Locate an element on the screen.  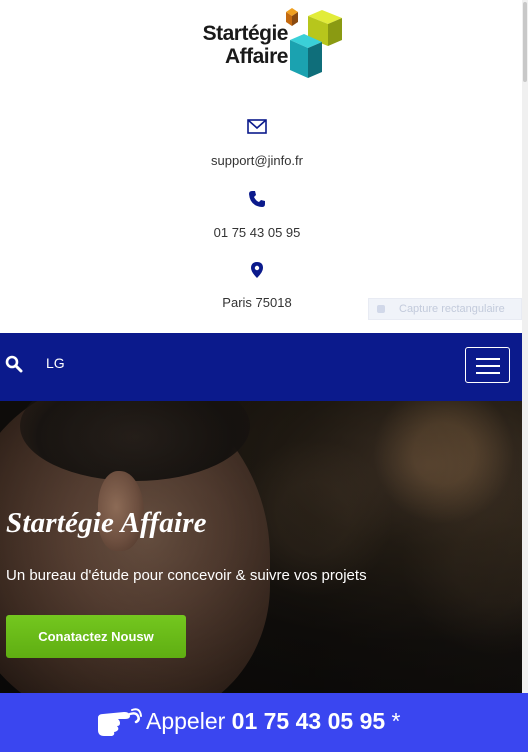
call-suffix: * is located at coordinates (396, 721).